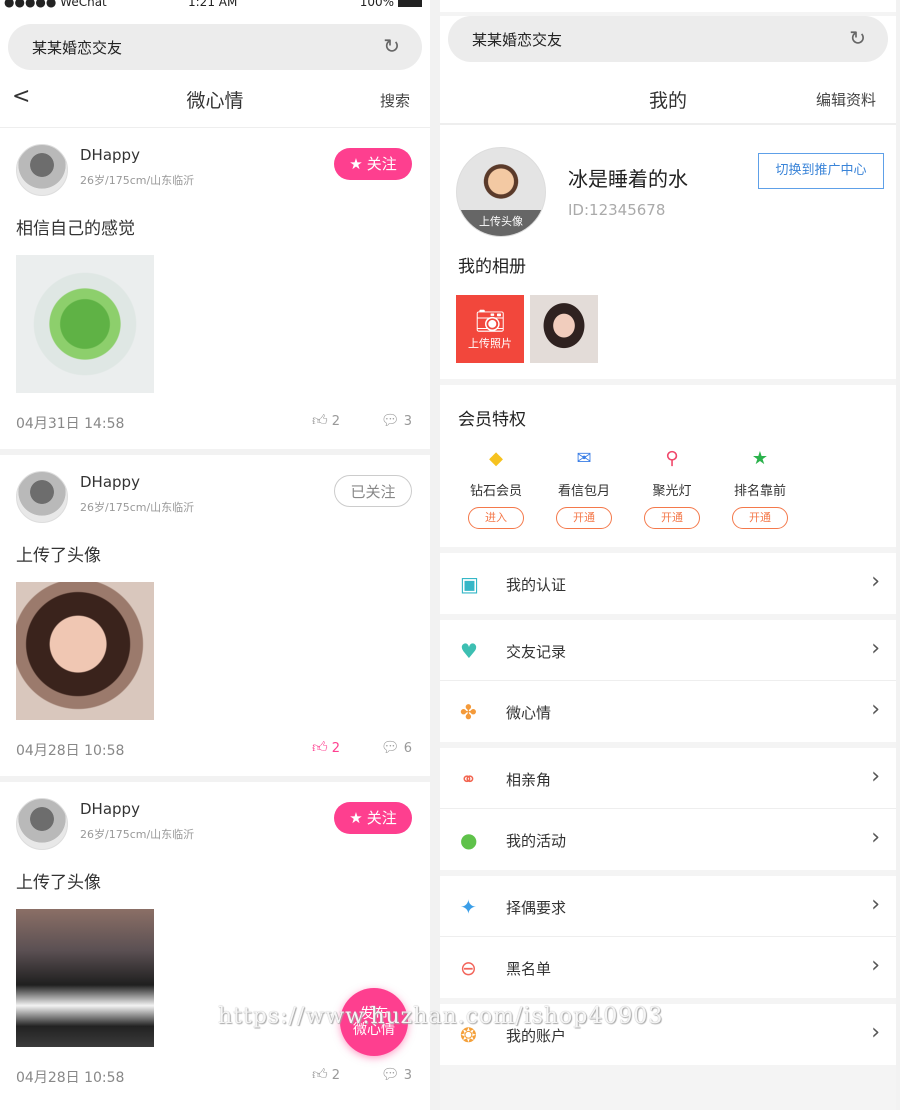 This screenshot has width=900, height=1110. I want to click on nav-bar: < 微心情 搜索, so click(215, 99).